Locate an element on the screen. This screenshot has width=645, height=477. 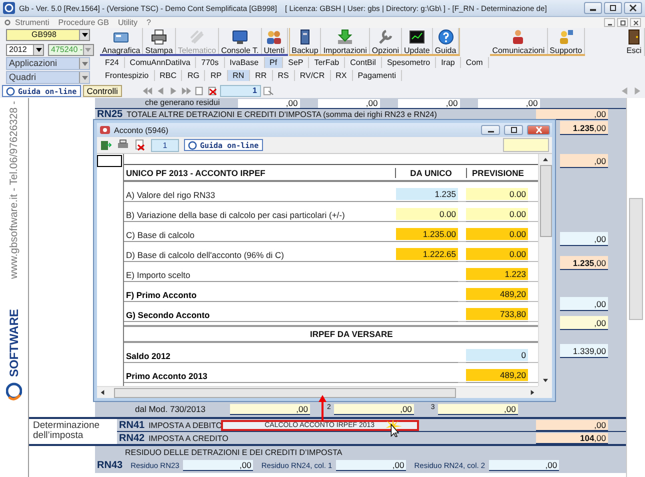
row-label: TOTALE ALTRE DETRAZIONI E CREDITI D'IMPOSTA (somma dei righi RN23 e RN24) is located at coordinates (281, 114).